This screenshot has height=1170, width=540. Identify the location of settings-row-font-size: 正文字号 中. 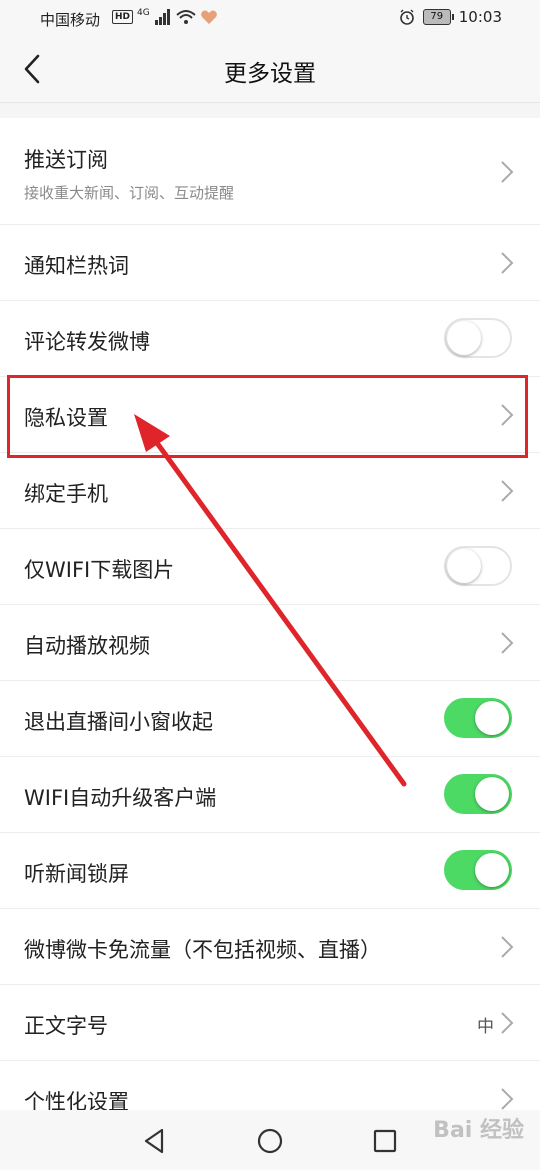
(270, 1023).